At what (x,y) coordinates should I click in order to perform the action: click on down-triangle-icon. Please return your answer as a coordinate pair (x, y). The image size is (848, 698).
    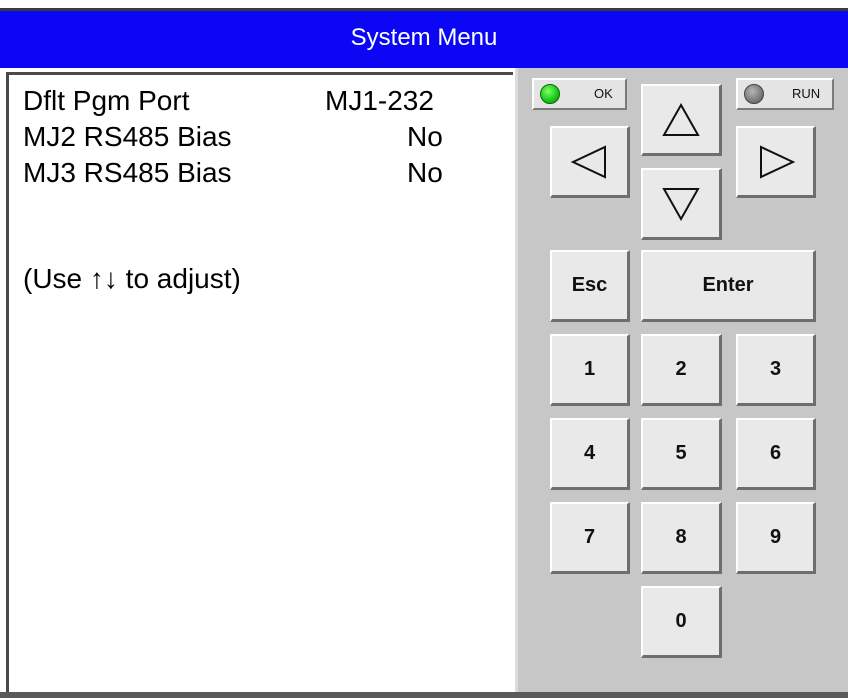
    Looking at the image, I should click on (681, 204).